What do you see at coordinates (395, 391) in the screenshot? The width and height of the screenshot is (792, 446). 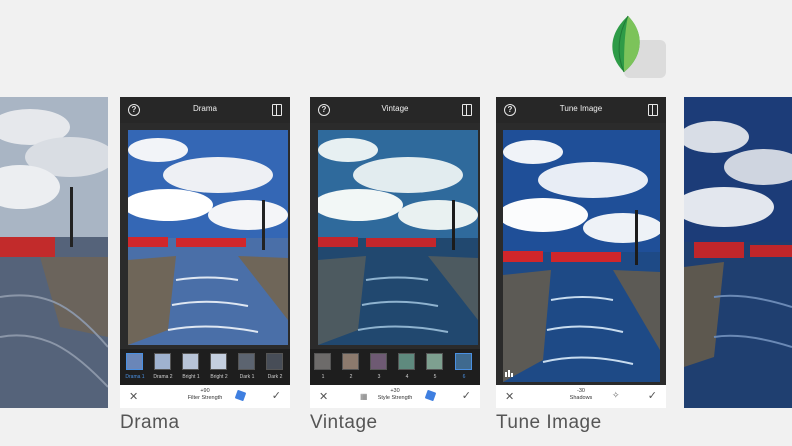 I see `adjust-value-number: +30` at bounding box center [395, 391].